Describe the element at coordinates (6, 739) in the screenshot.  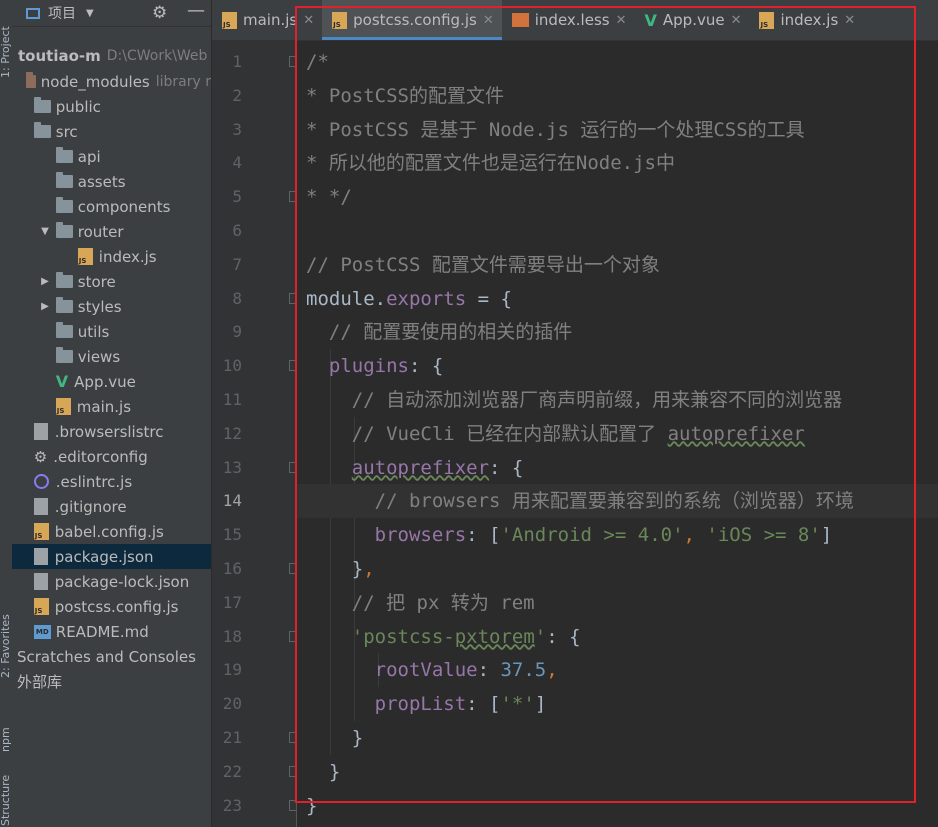
I see `npm-tool-tab: npm` at that location.